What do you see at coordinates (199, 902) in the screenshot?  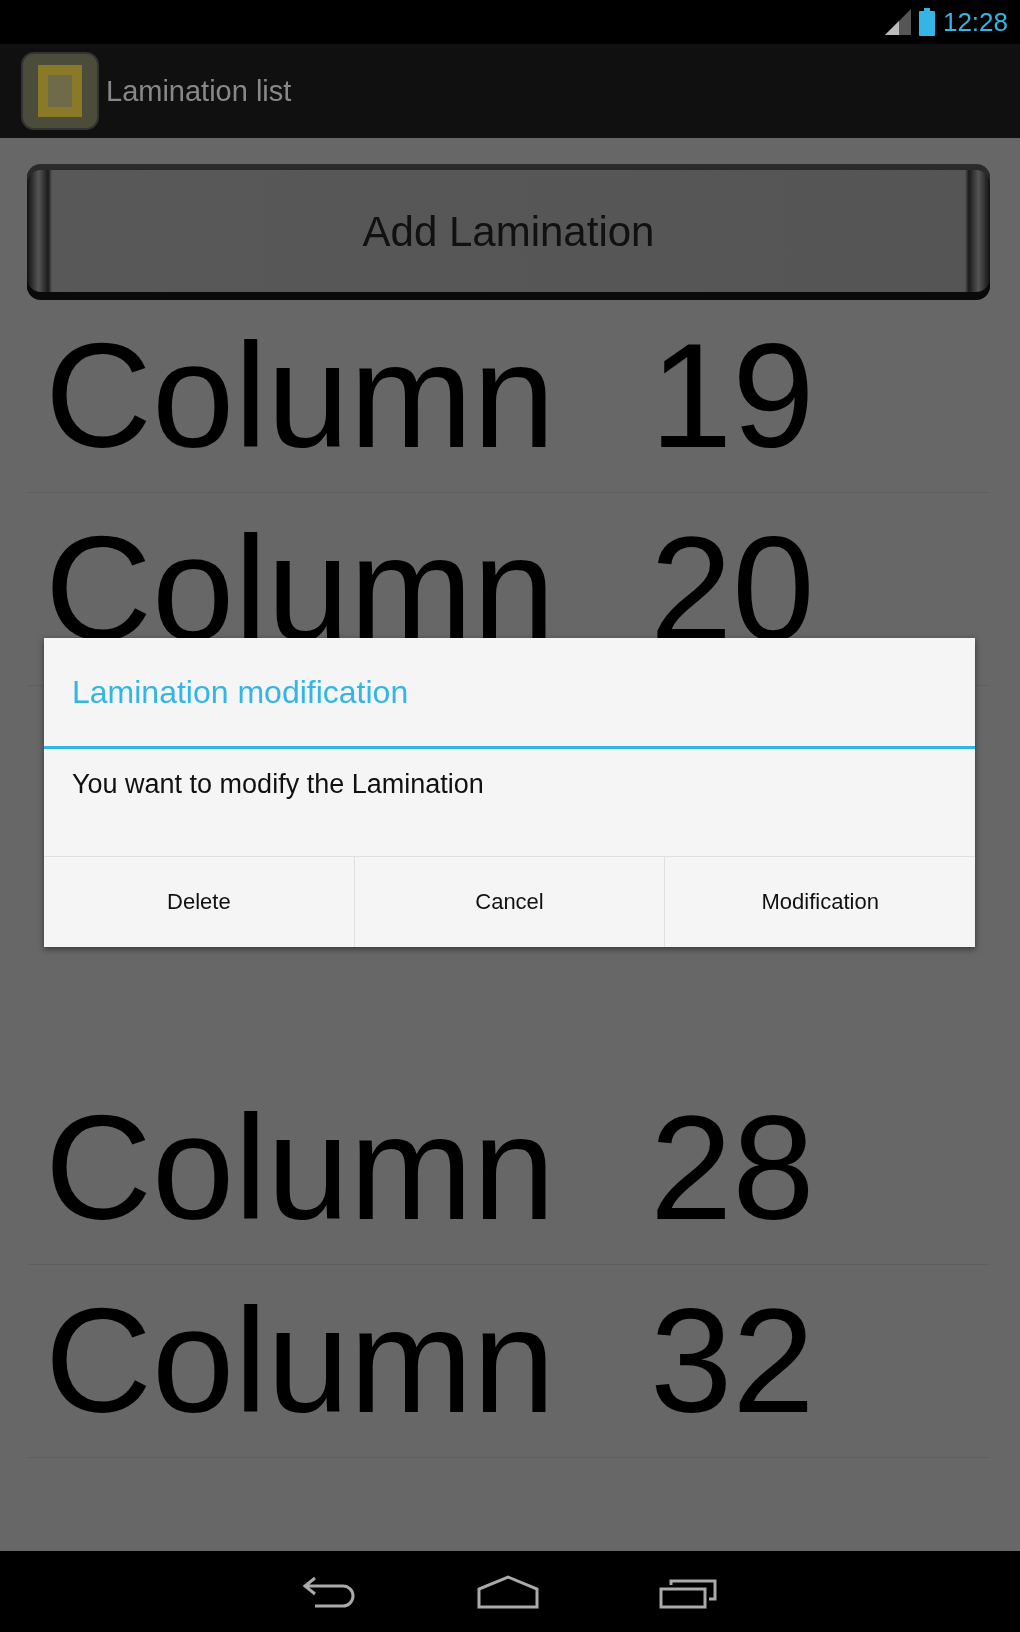 I see `dialog-button: Delete` at bounding box center [199, 902].